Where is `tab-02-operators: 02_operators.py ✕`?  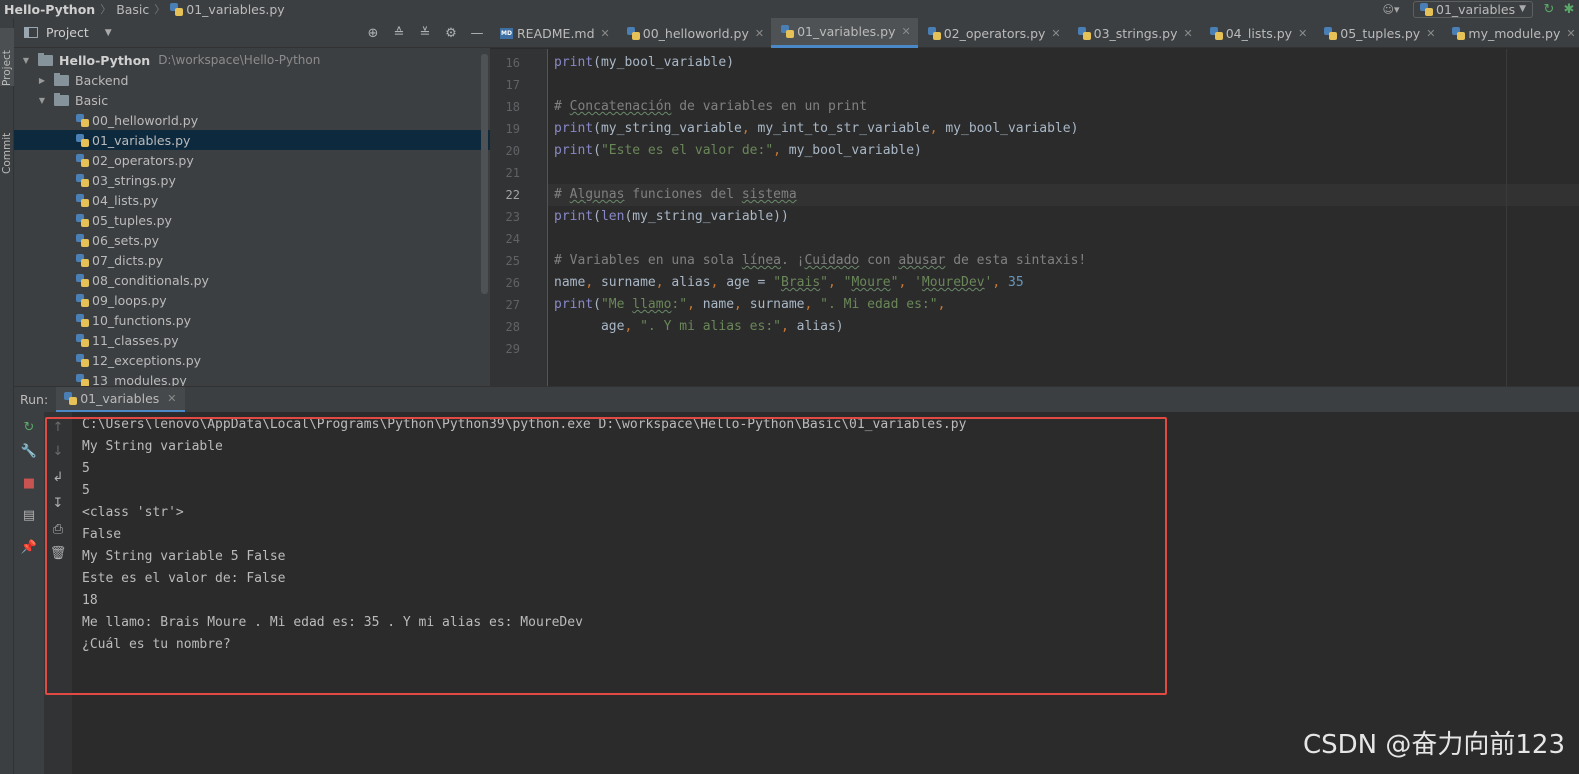
tab-02-operators: 02_operators.py ✕ is located at coordinates (993, 33).